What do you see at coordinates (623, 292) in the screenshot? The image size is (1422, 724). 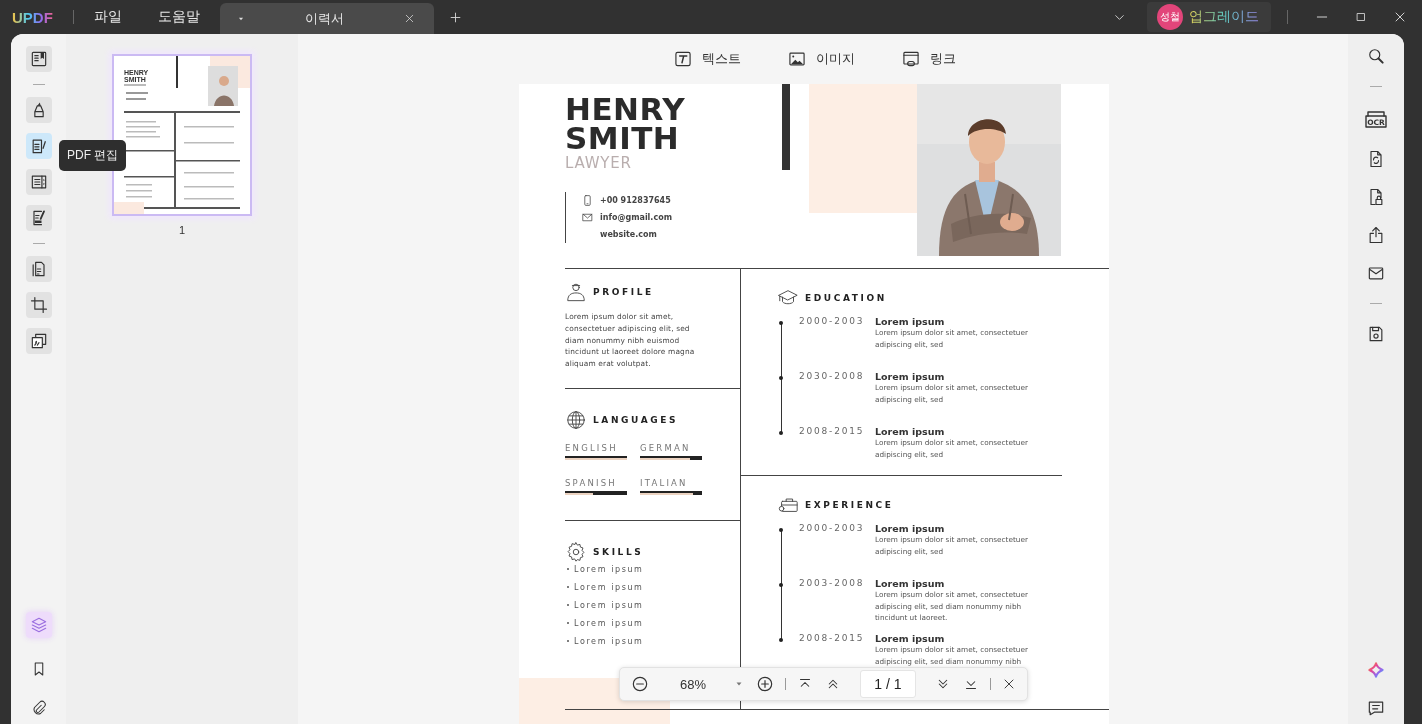 I see `section-heading: PROFILE` at bounding box center [623, 292].